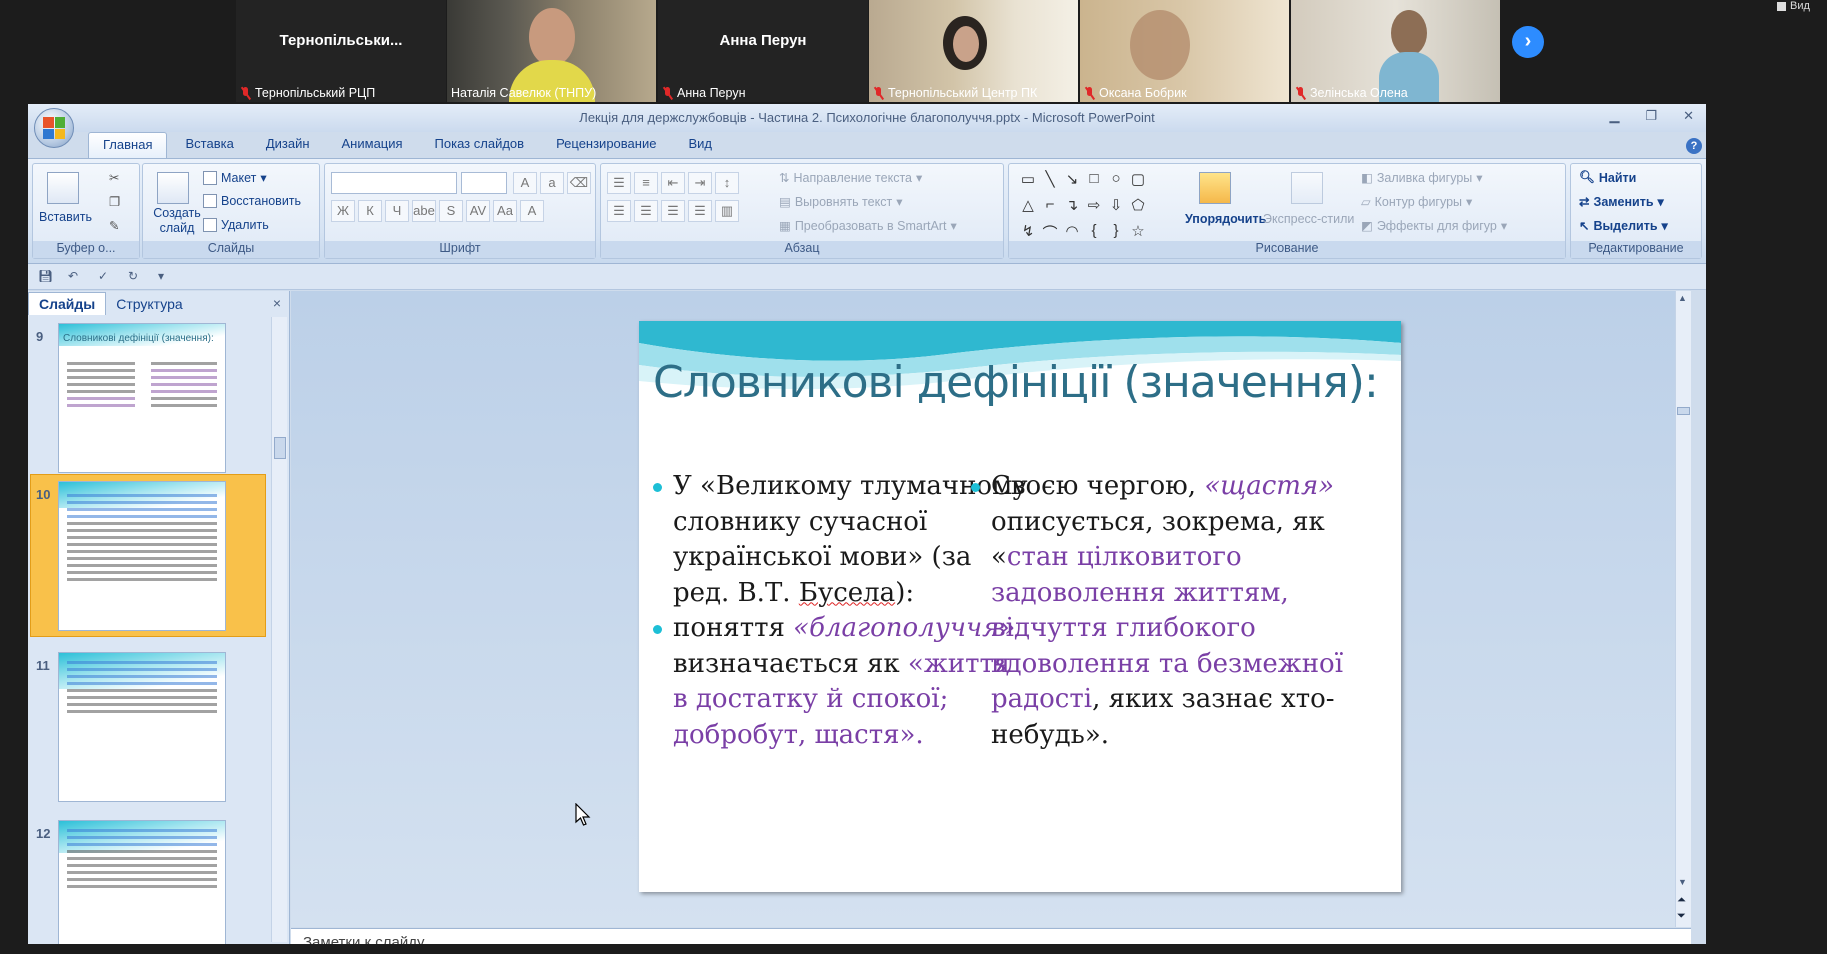 This screenshot has width=1827, height=954. What do you see at coordinates (673, 211) in the screenshot?
I see `align-right-button: ☰` at bounding box center [673, 211].